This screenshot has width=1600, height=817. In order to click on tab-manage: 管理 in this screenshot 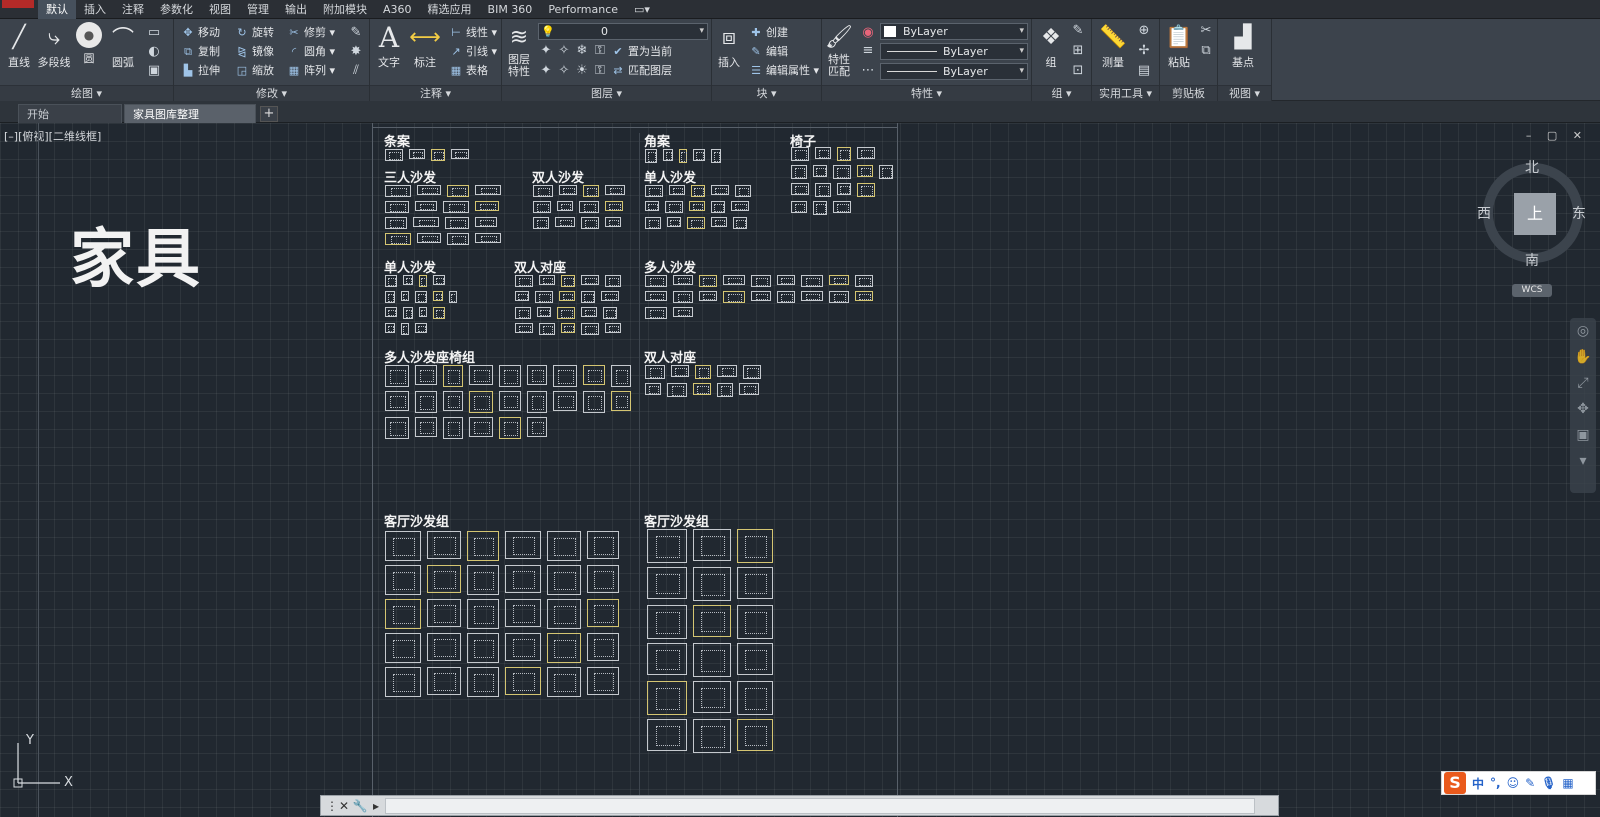, I will do `click(258, 9)`.